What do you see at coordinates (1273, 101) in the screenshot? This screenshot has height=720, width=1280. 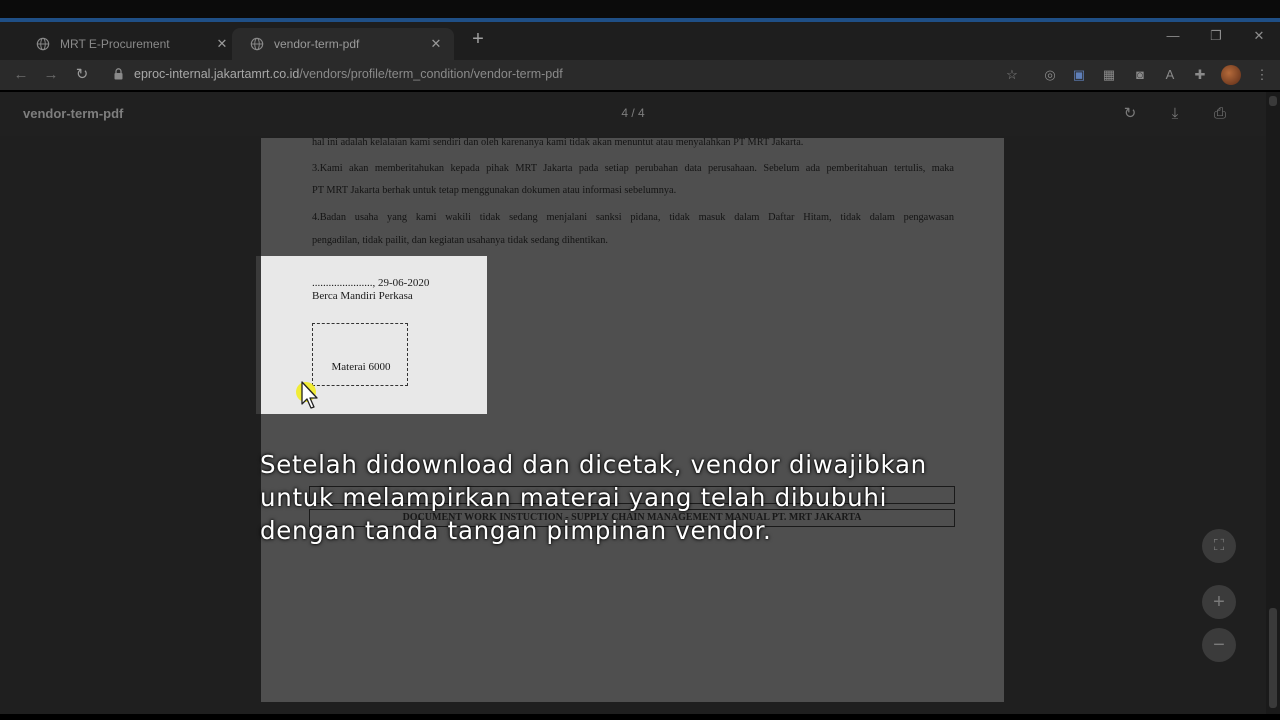 I see `scrollbar-arrow` at bounding box center [1273, 101].